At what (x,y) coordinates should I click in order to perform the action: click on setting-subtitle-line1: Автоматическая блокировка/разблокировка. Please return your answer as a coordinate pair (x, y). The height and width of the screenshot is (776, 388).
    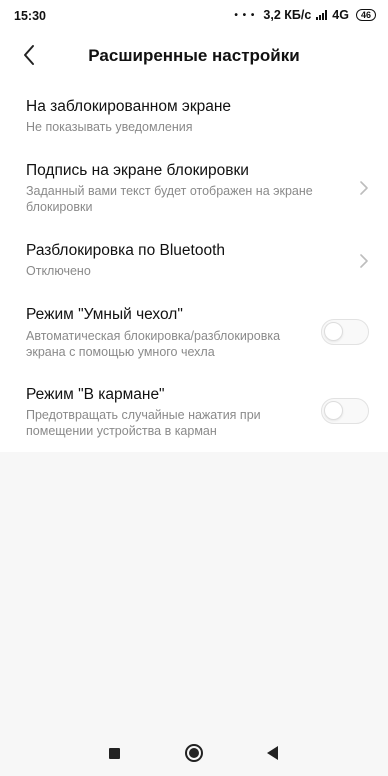
    Looking at the image, I should click on (153, 336).